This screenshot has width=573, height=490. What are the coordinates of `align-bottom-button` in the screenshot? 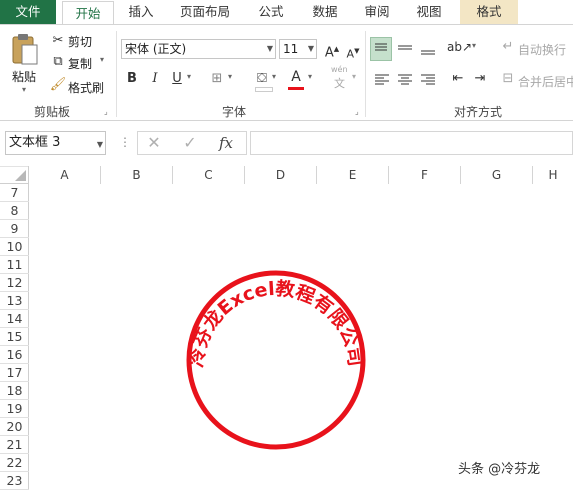 It's located at (428, 50).